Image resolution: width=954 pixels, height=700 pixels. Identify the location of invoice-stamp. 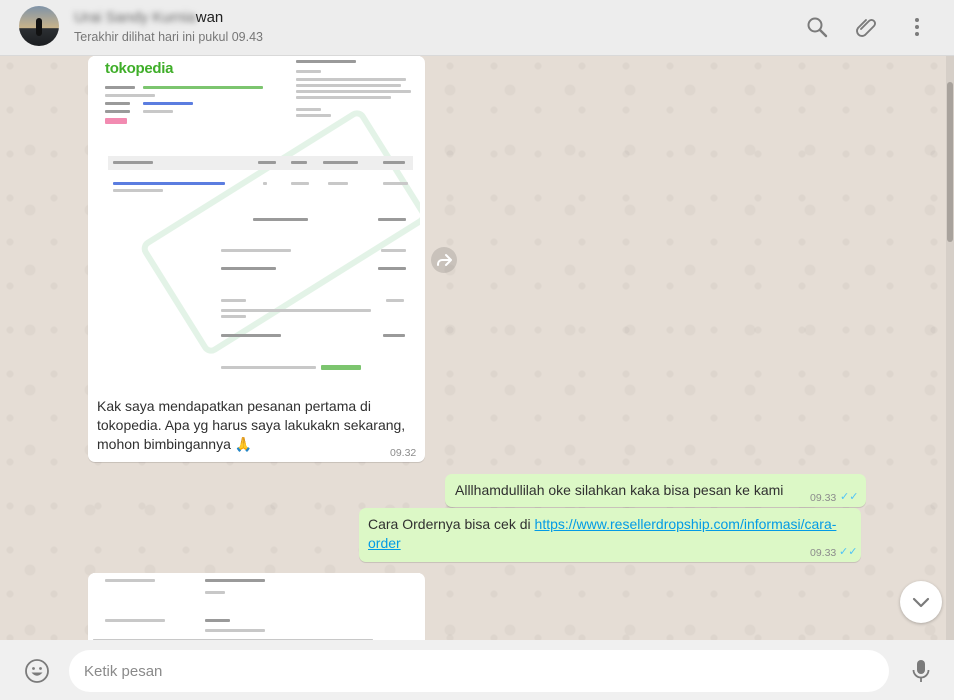
(278, 232).